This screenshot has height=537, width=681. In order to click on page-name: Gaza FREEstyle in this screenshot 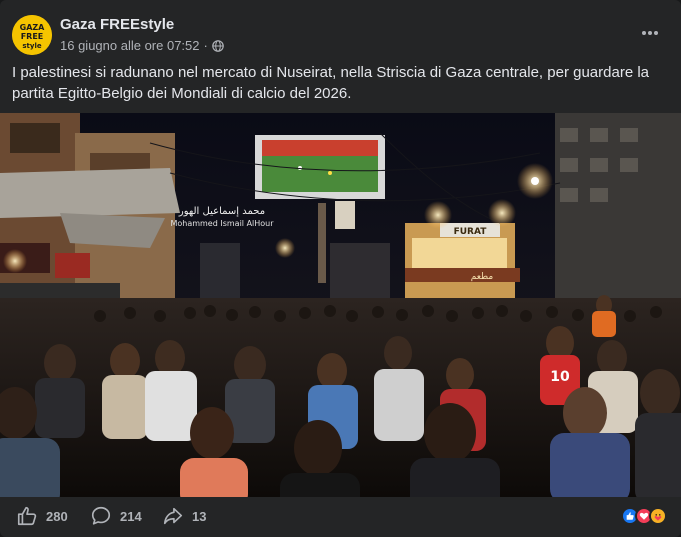, I will do `click(117, 24)`.